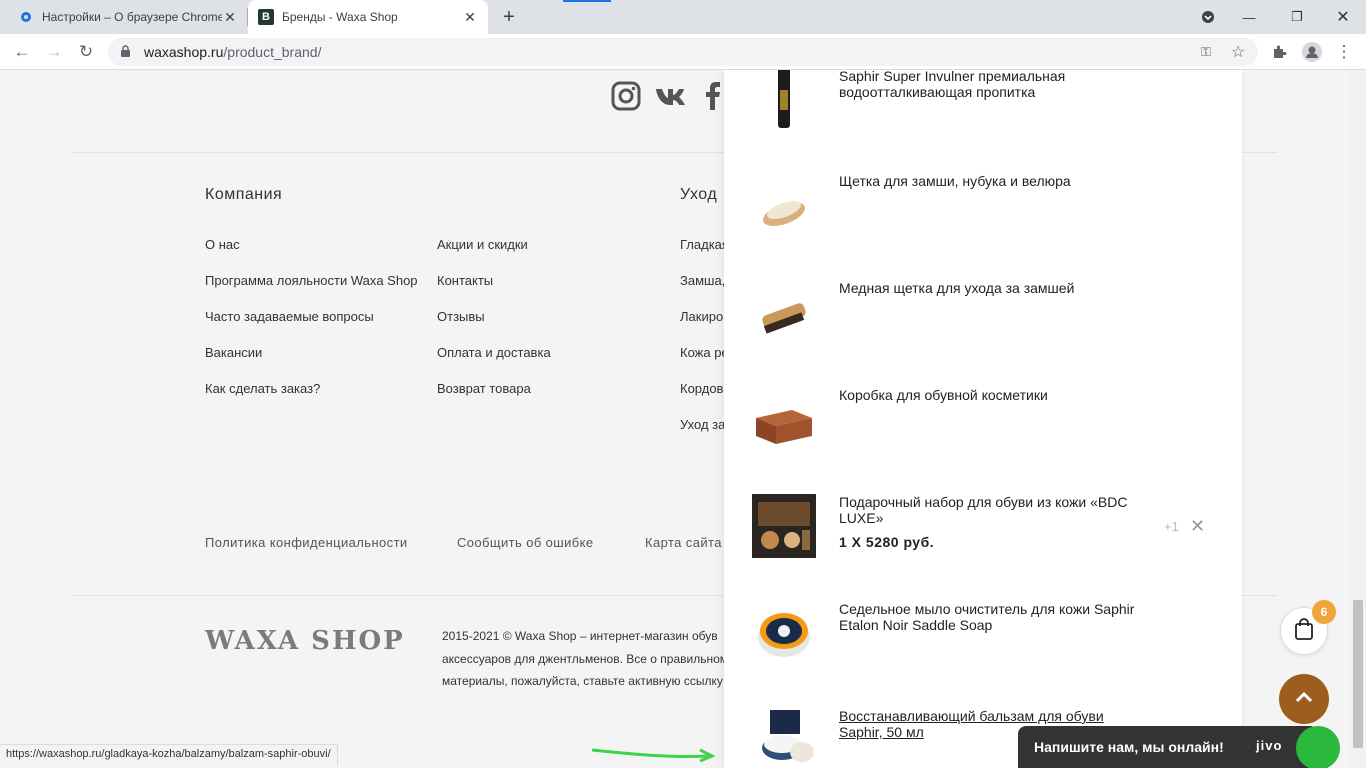 This screenshot has width=1366, height=768. What do you see at coordinates (887, 542) in the screenshot?
I see `cart-item-qty-price: 1 X 5280 руб.` at bounding box center [887, 542].